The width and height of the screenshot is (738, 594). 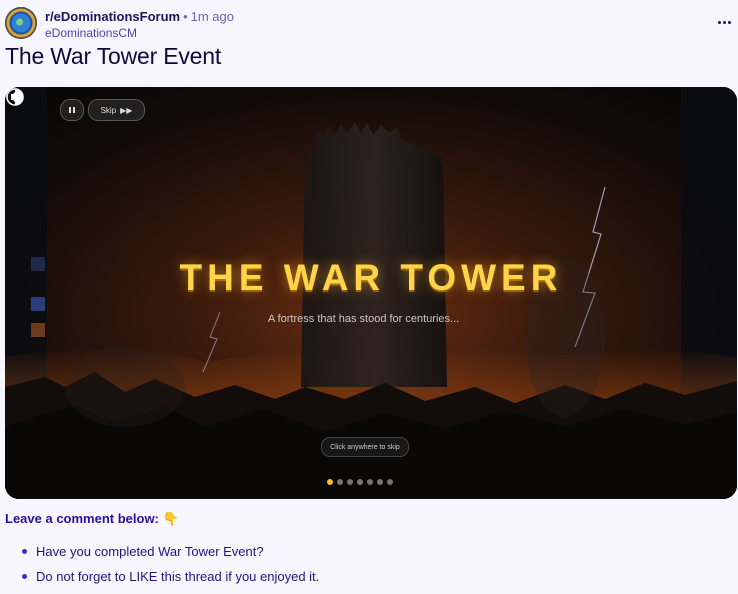 I want to click on list-item: Have you completed War Tower Event?, so click(x=170, y=556).